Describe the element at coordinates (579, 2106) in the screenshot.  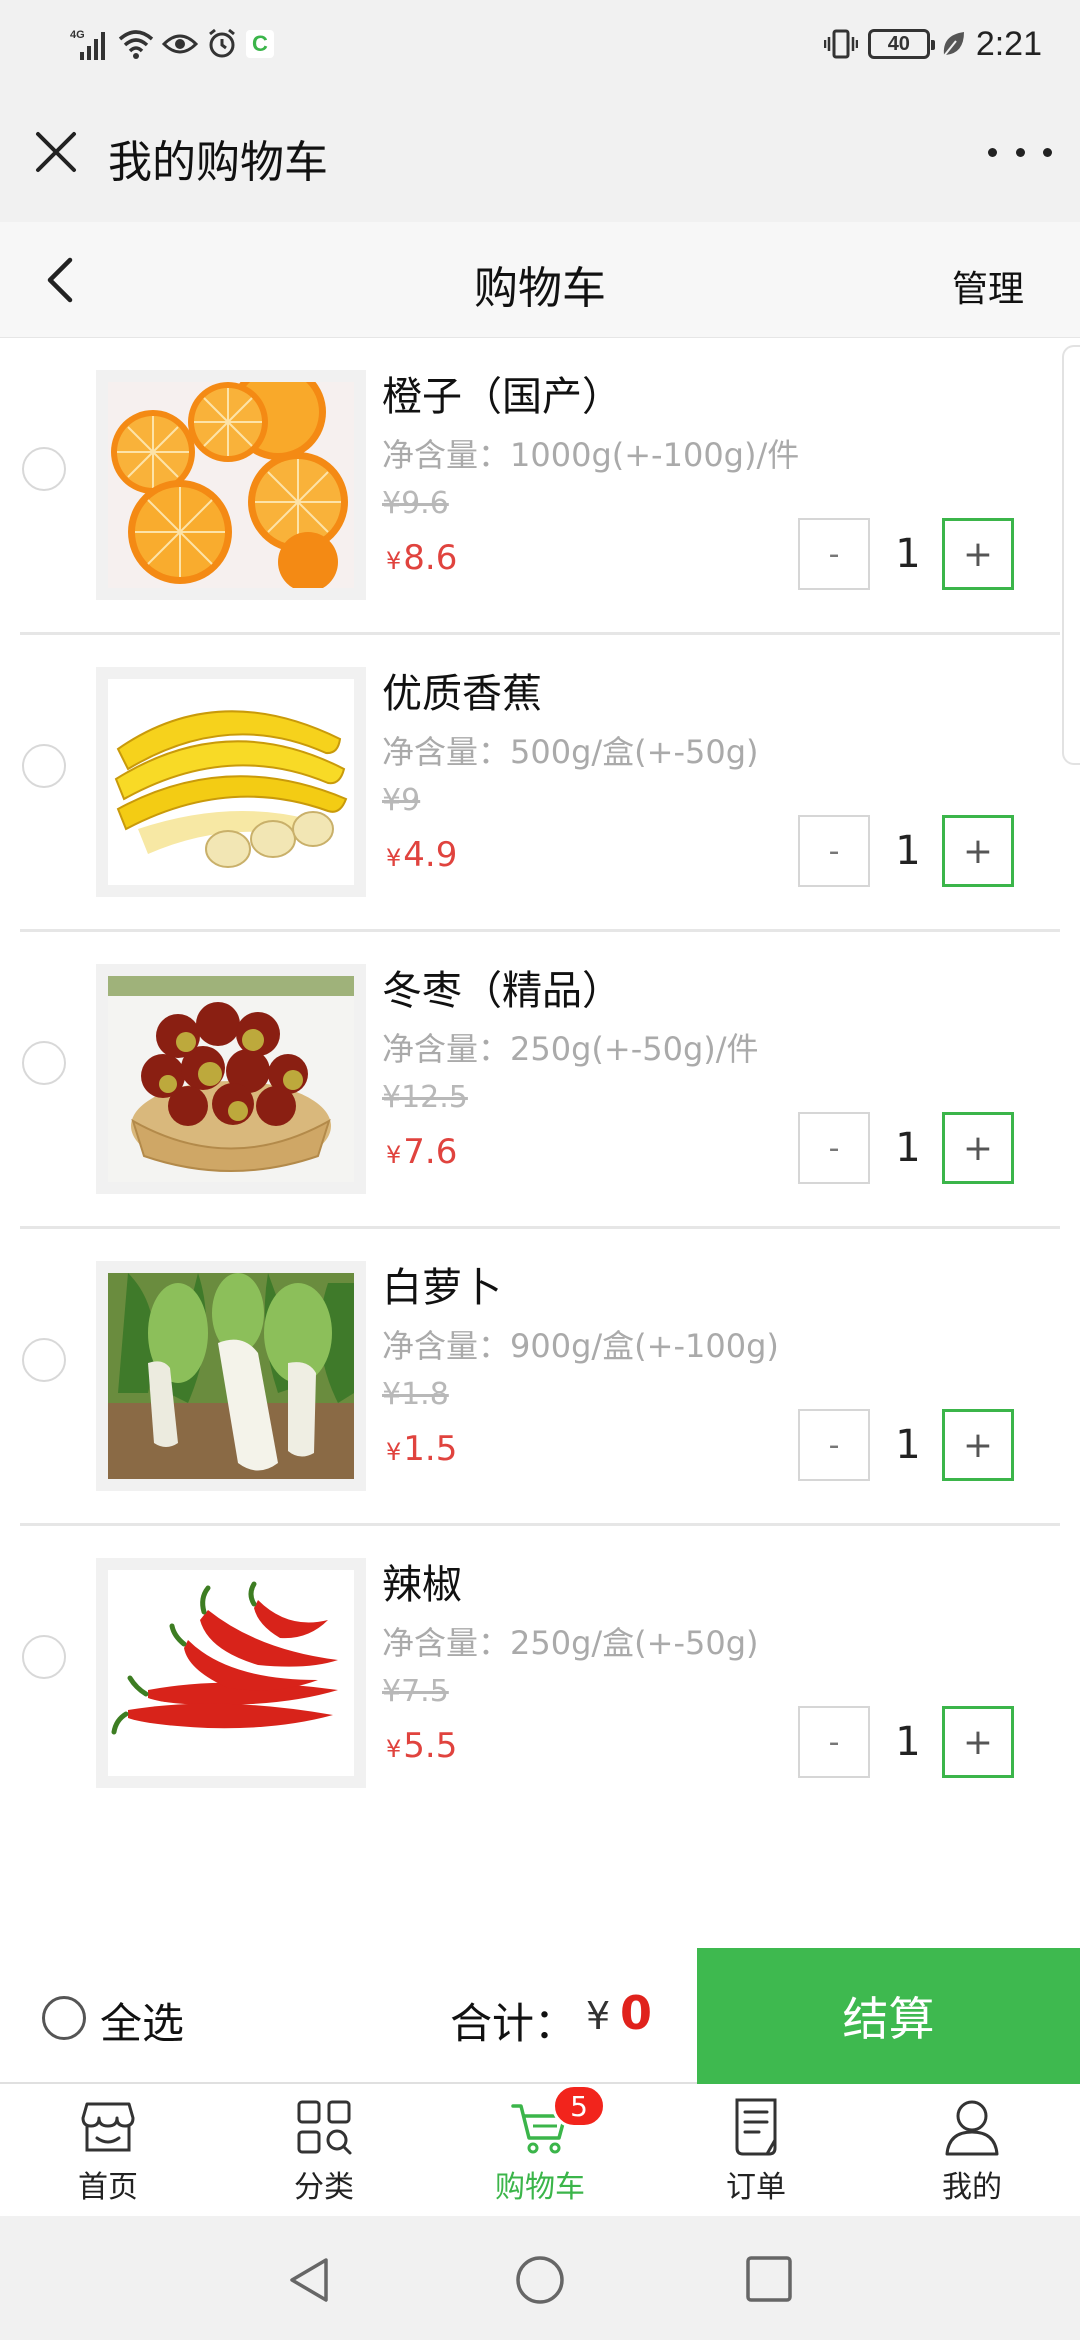
I see `cart-count-badge: 5` at that location.